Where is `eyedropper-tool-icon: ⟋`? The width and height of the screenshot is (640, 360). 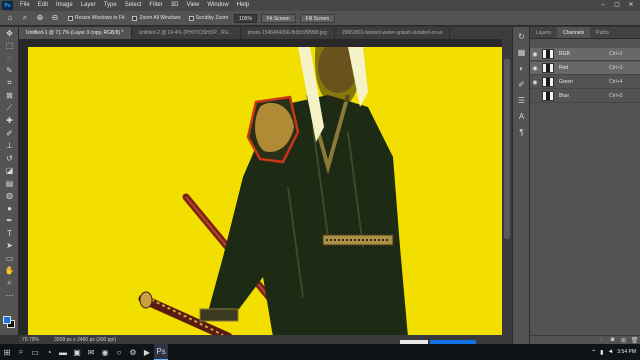
eyedropper-tool-icon: ⟋ is located at coordinates (9, 108).